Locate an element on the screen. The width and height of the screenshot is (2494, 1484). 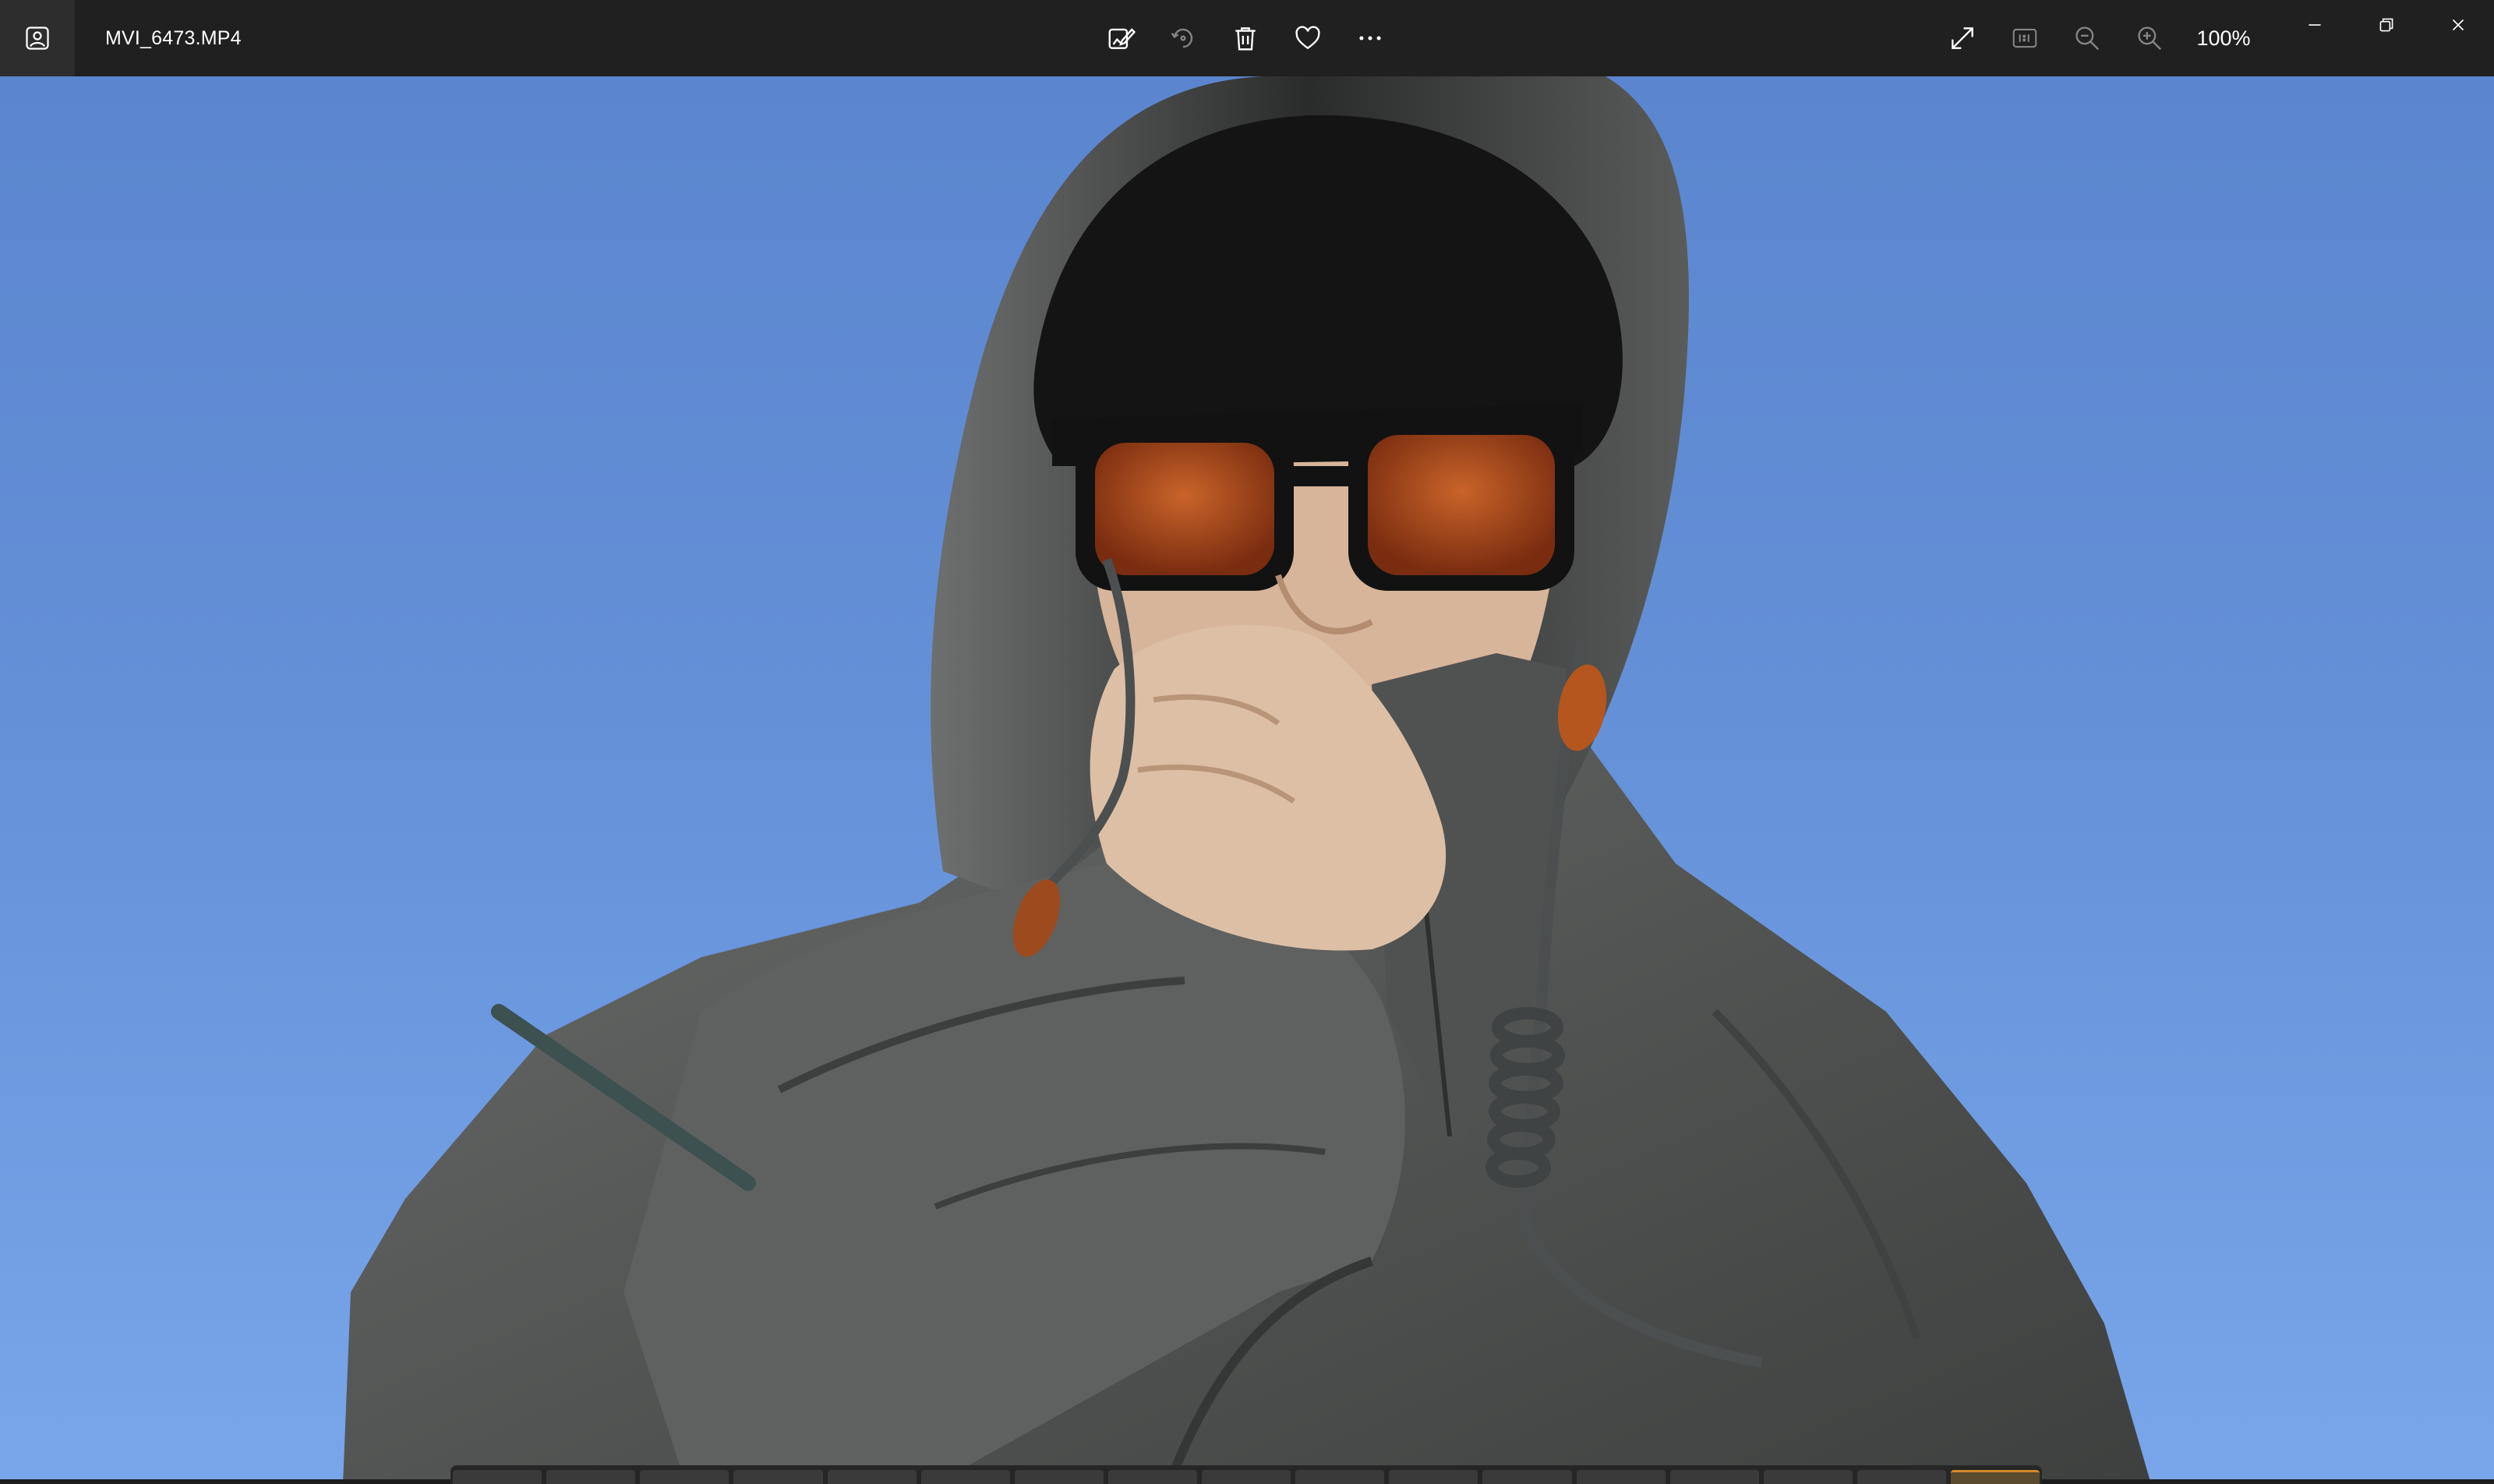
filmstrip is located at coordinates (1246, 1474).